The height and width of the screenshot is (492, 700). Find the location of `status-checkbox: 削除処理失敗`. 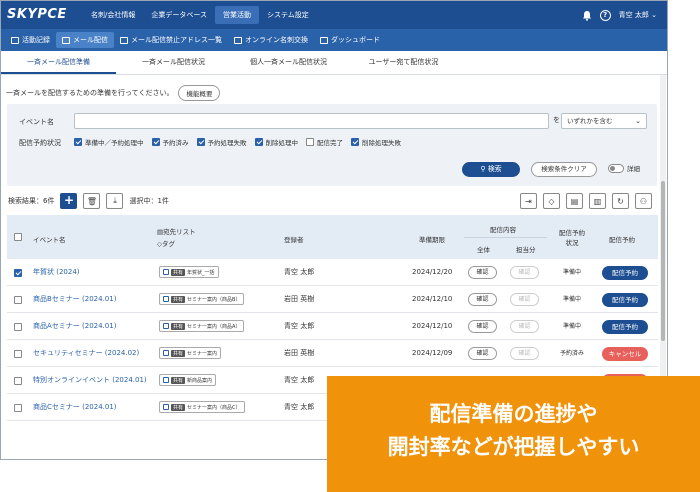

status-checkbox: 削除処理失敗 is located at coordinates (376, 142).